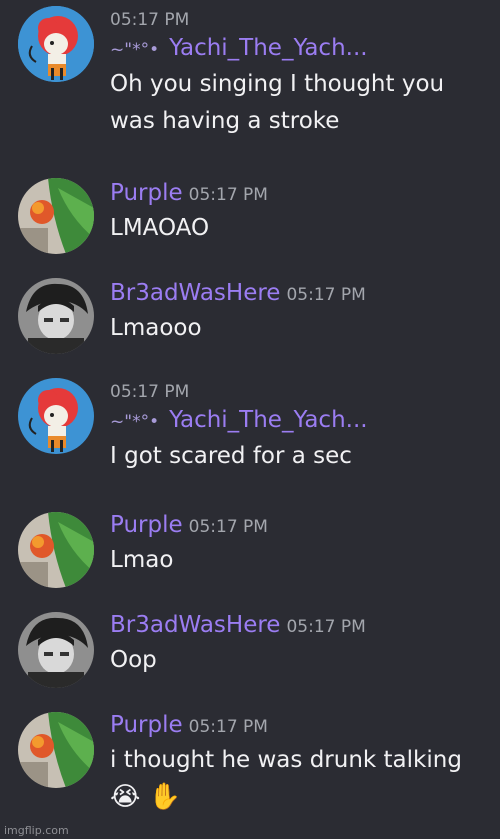 The height and width of the screenshot is (839, 500). What do you see at coordinates (277, 84) in the screenshot?
I see `message-text: Oh you singing I thought you` at bounding box center [277, 84].